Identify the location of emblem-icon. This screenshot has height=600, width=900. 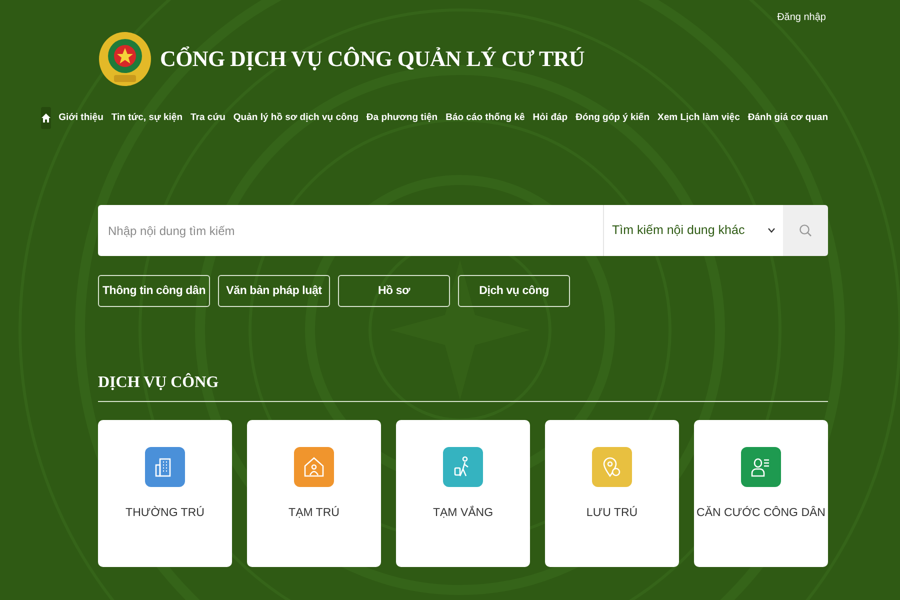
(125, 58).